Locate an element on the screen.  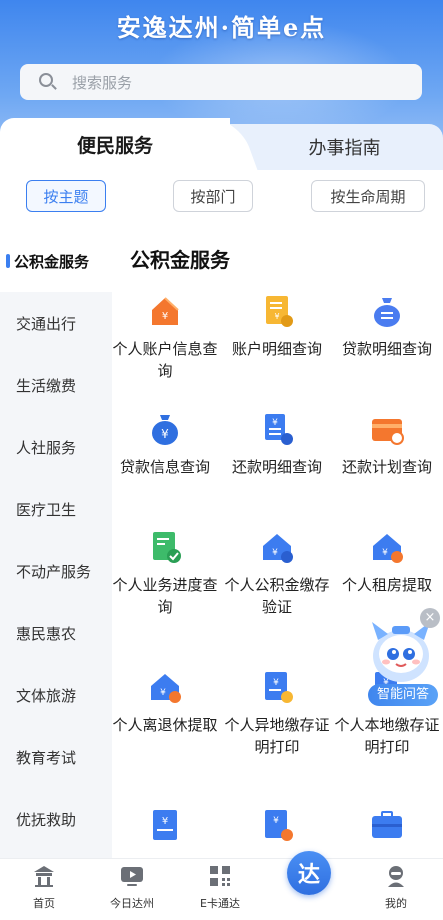
home-pavilion-icon is located at coordinates (44, 876).